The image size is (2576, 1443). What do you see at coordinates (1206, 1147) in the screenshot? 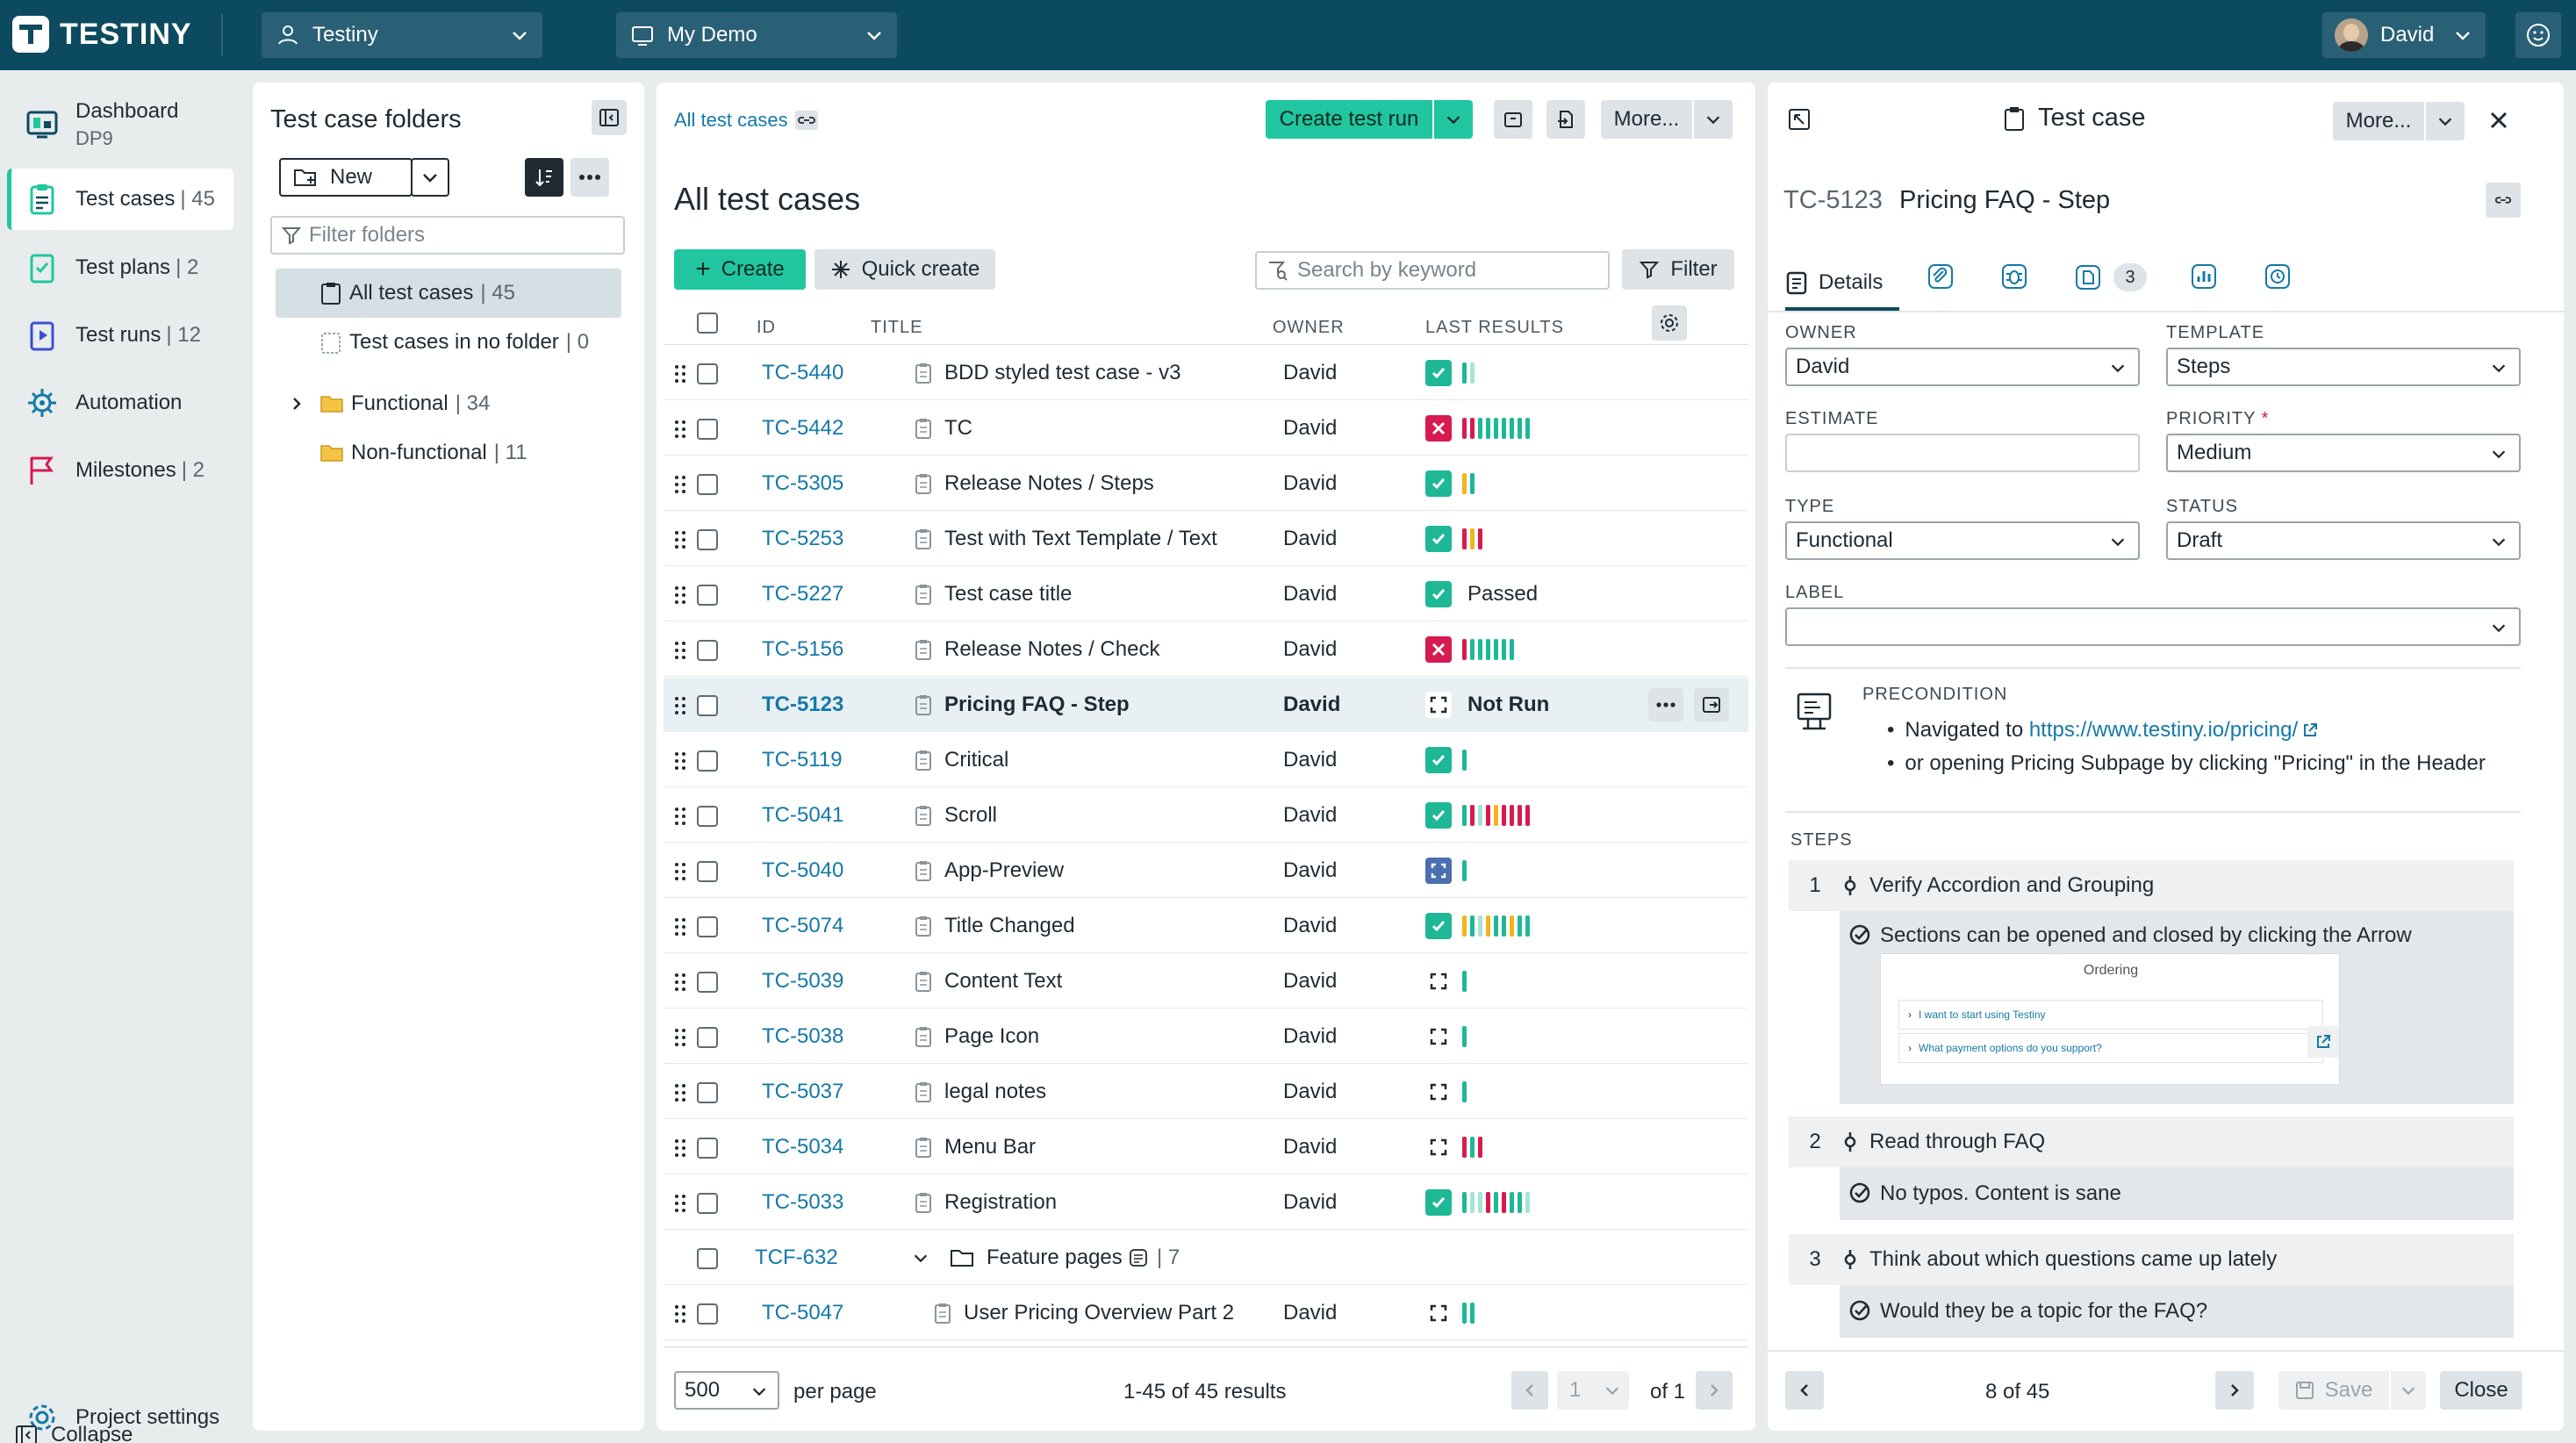
I see `table-row: TC-5034 Menu Bar David` at bounding box center [1206, 1147].